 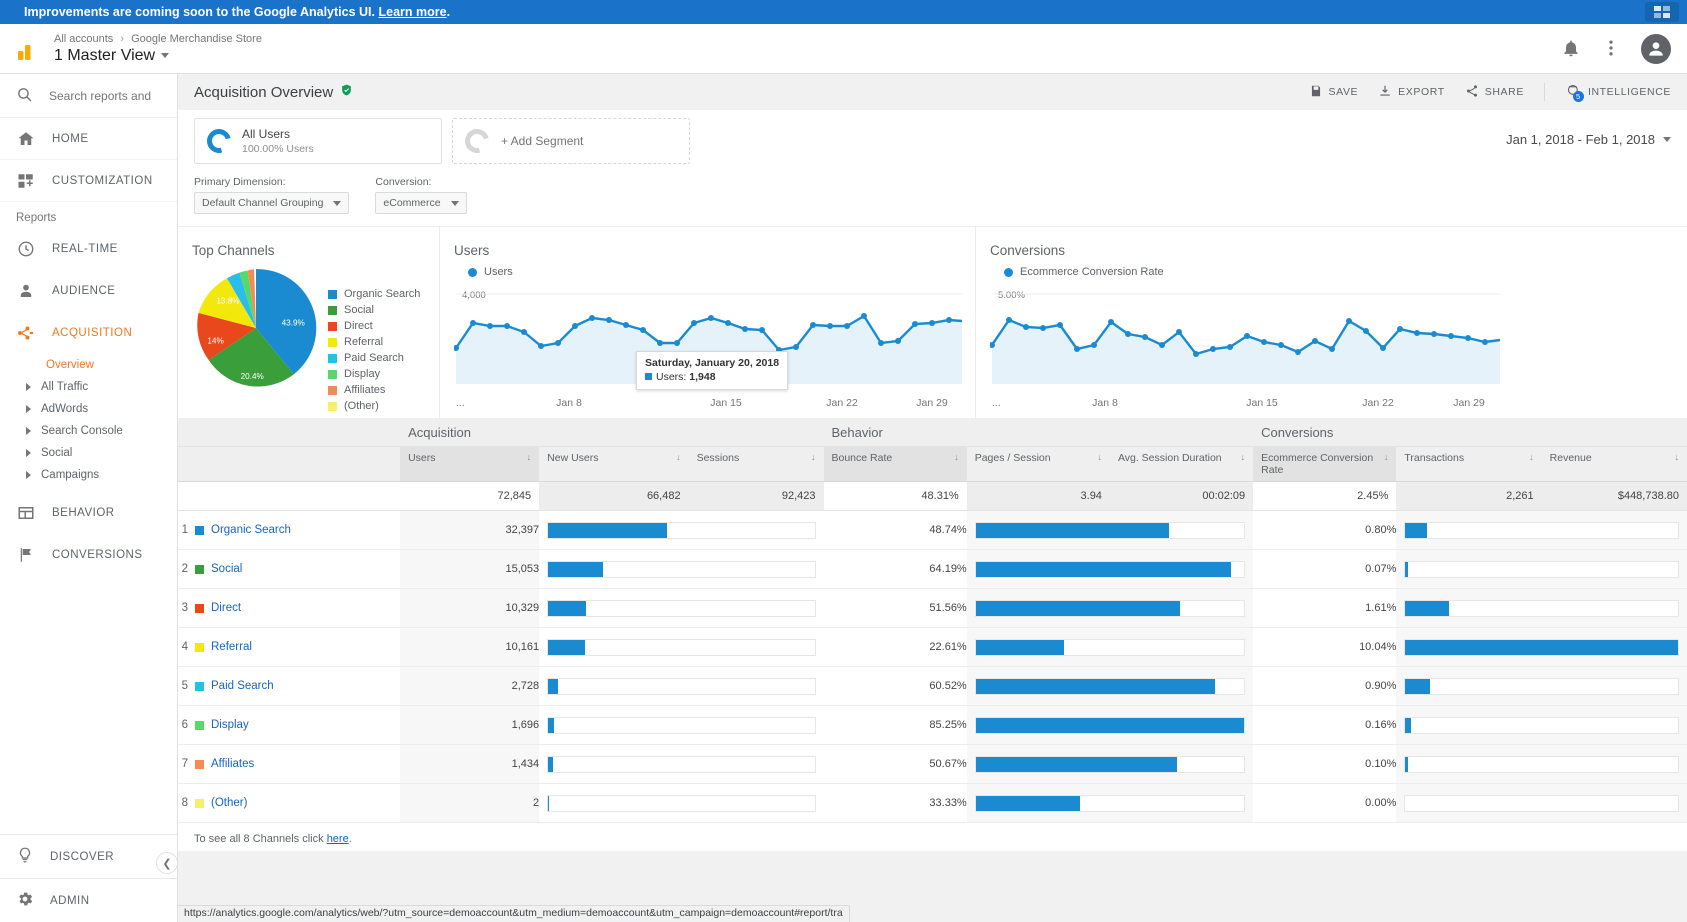 What do you see at coordinates (374, 390) in the screenshot?
I see `legend-item: Affiliates` at bounding box center [374, 390].